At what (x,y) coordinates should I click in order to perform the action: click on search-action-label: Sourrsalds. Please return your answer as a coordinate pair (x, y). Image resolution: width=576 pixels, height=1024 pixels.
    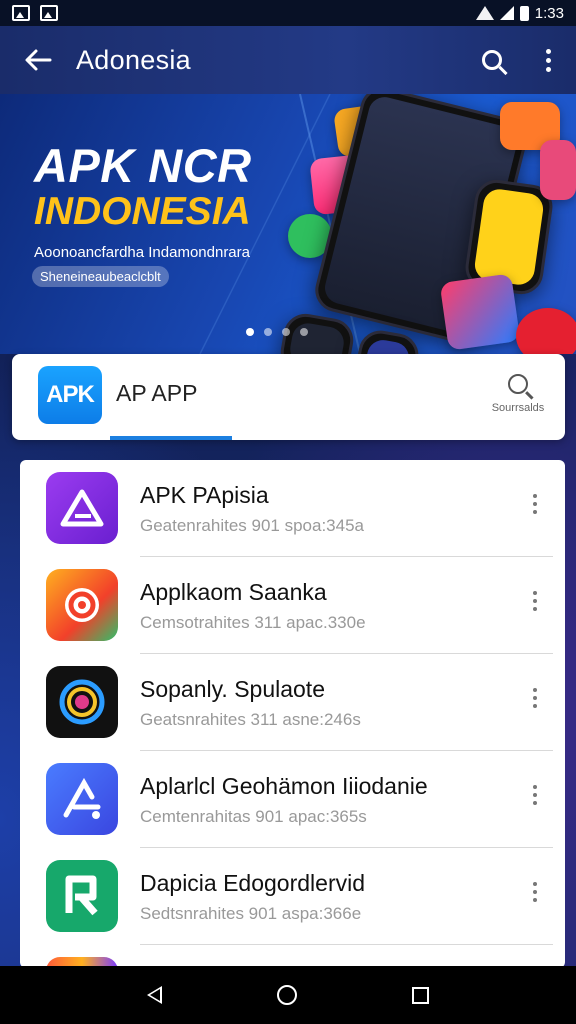
    Looking at the image, I should click on (518, 408).